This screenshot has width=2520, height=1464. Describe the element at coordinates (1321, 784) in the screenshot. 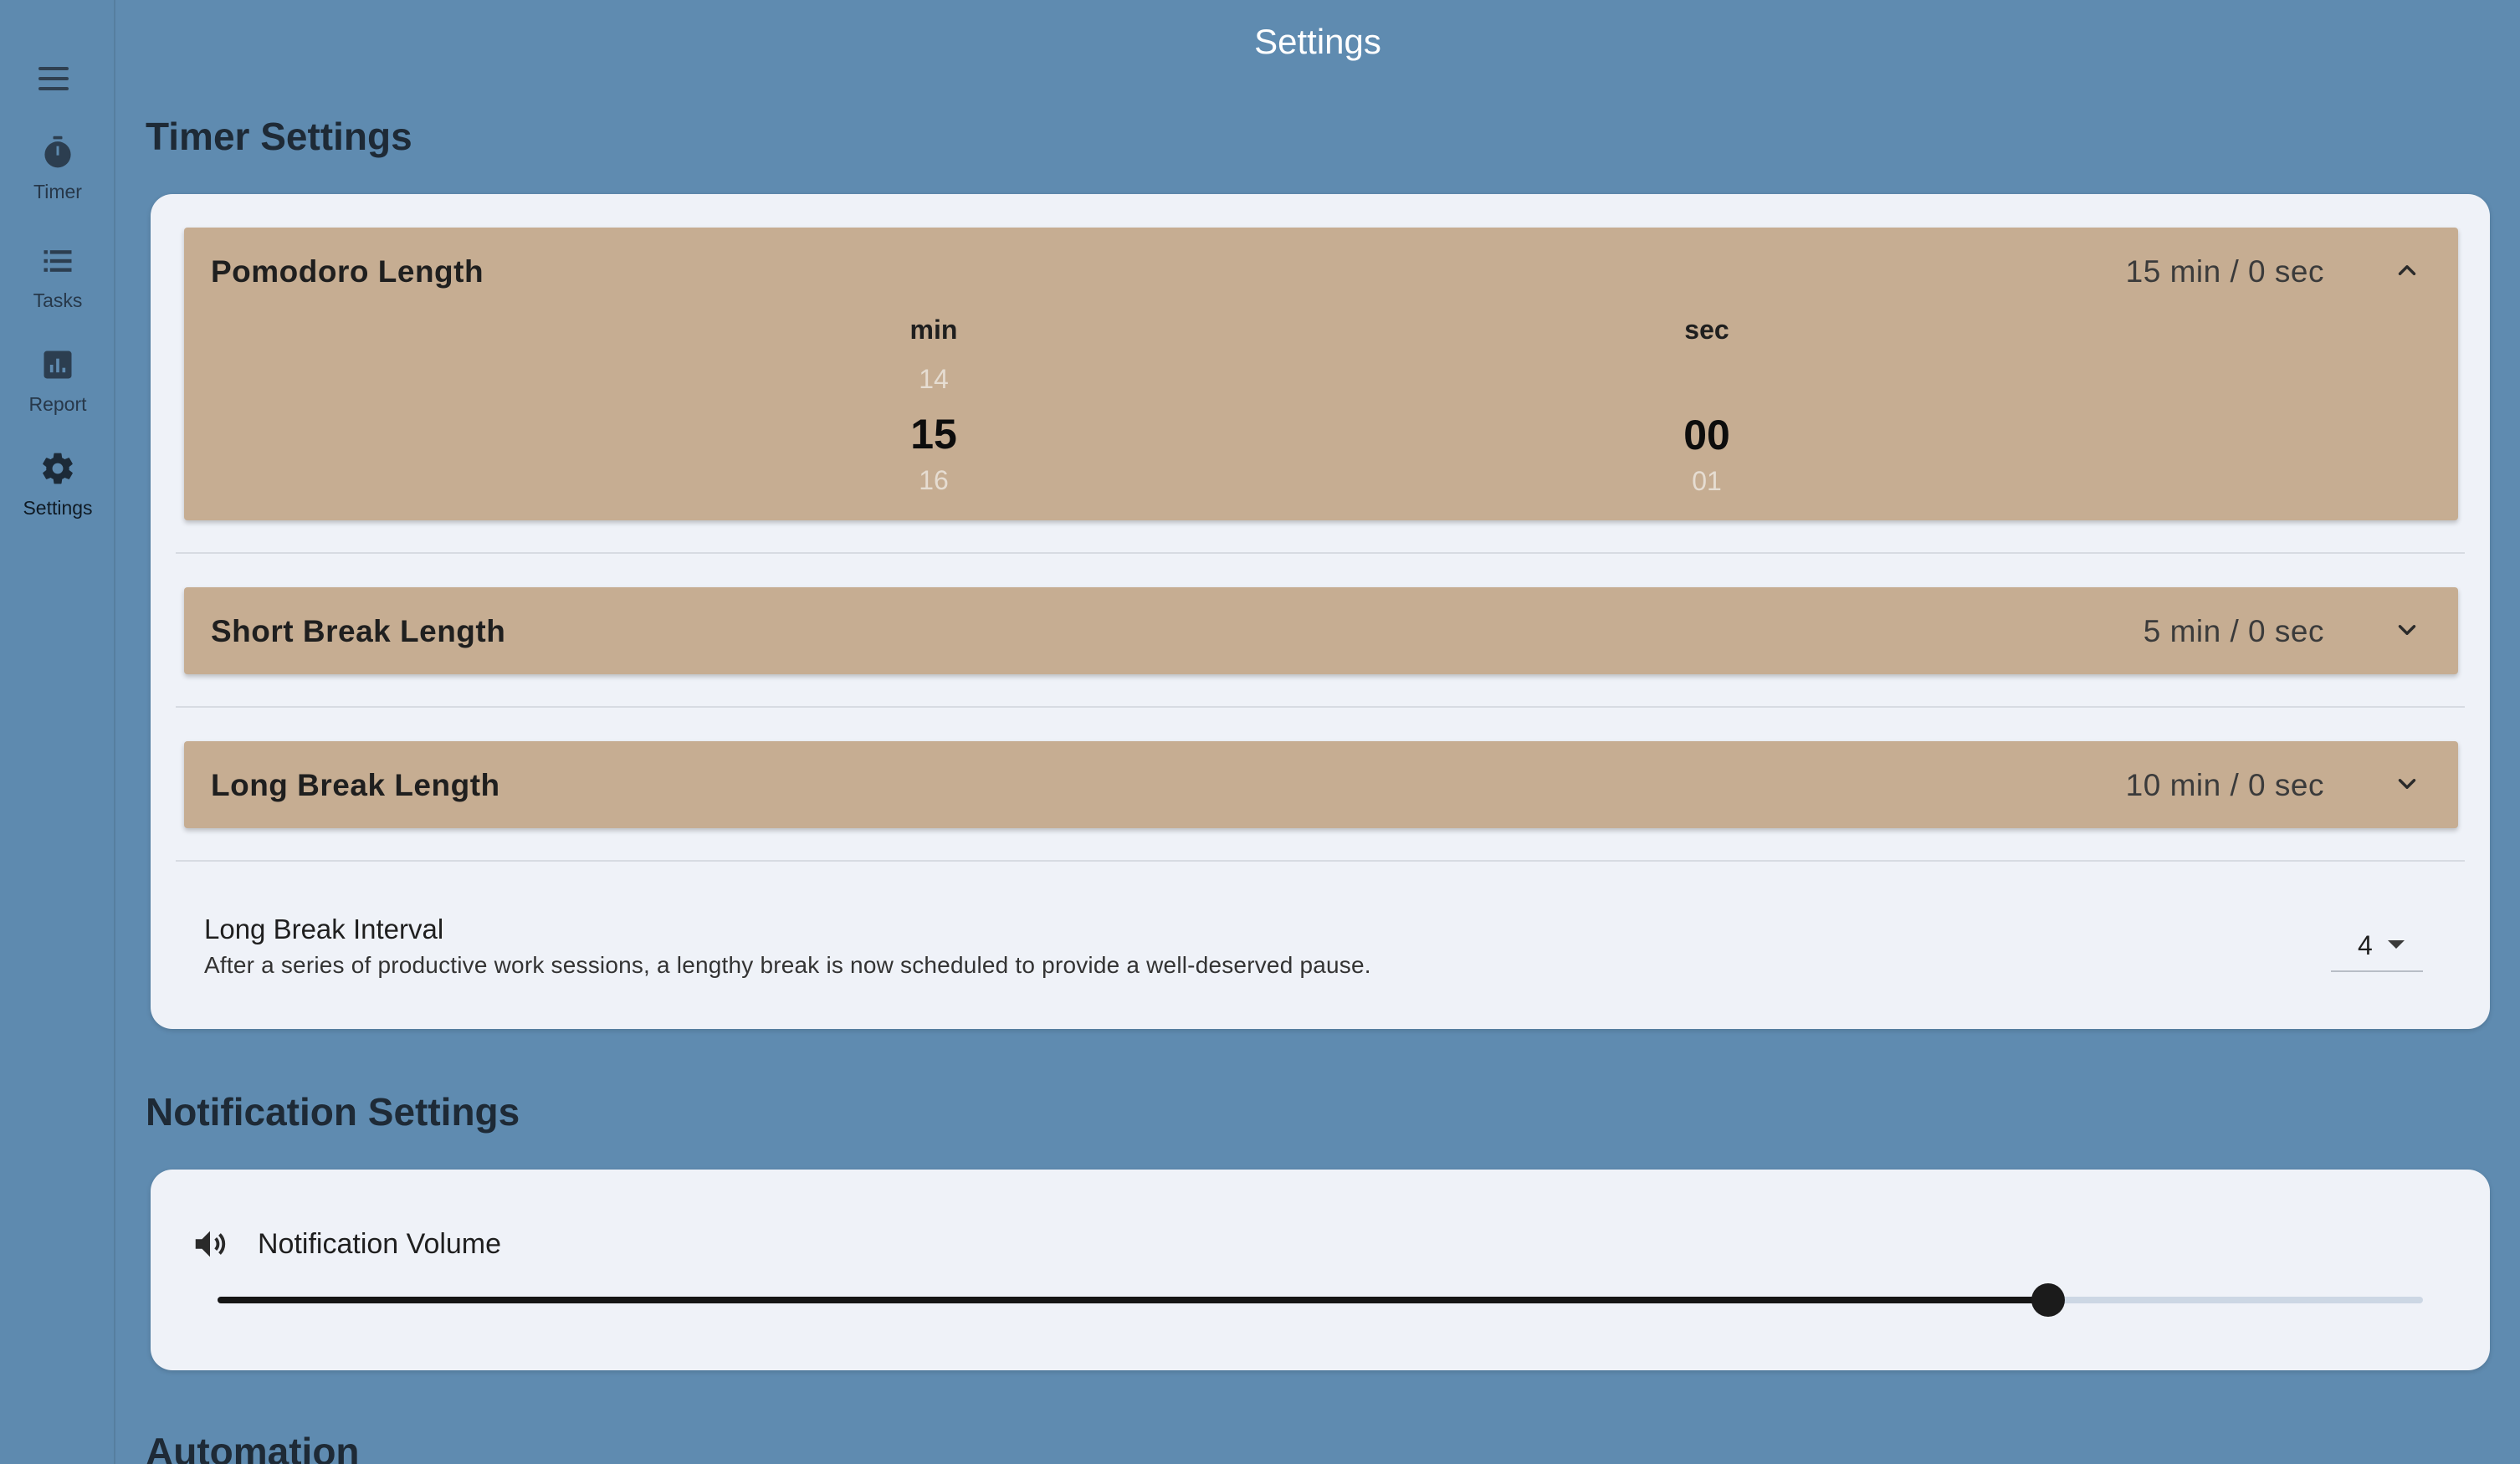

I see `long-break-length-panel: Long Break Length 10 min / 0 sec` at that location.